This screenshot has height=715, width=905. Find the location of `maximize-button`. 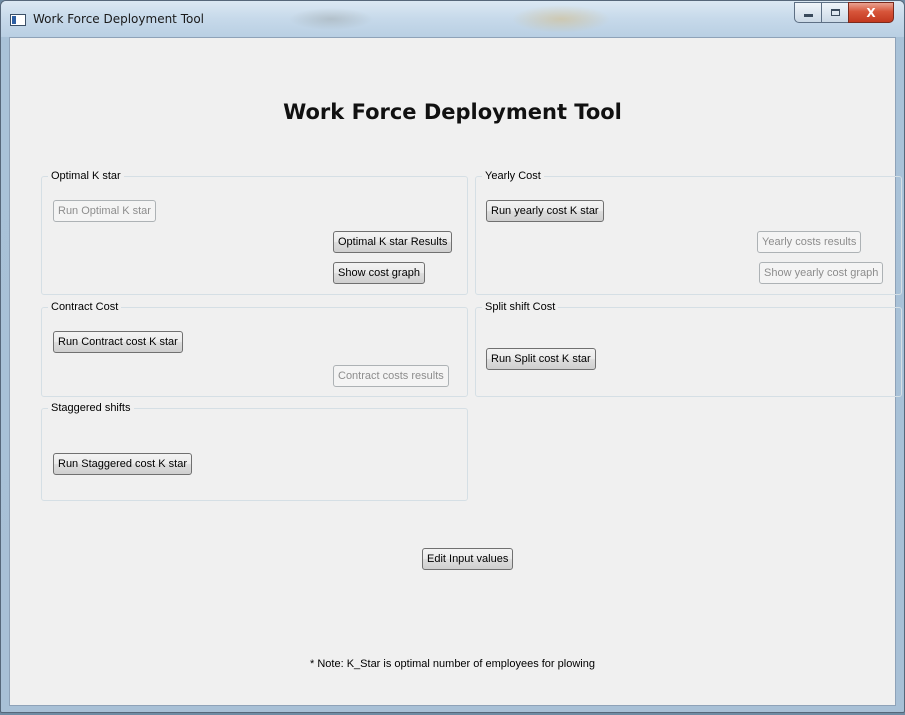

maximize-button is located at coordinates (834, 12).